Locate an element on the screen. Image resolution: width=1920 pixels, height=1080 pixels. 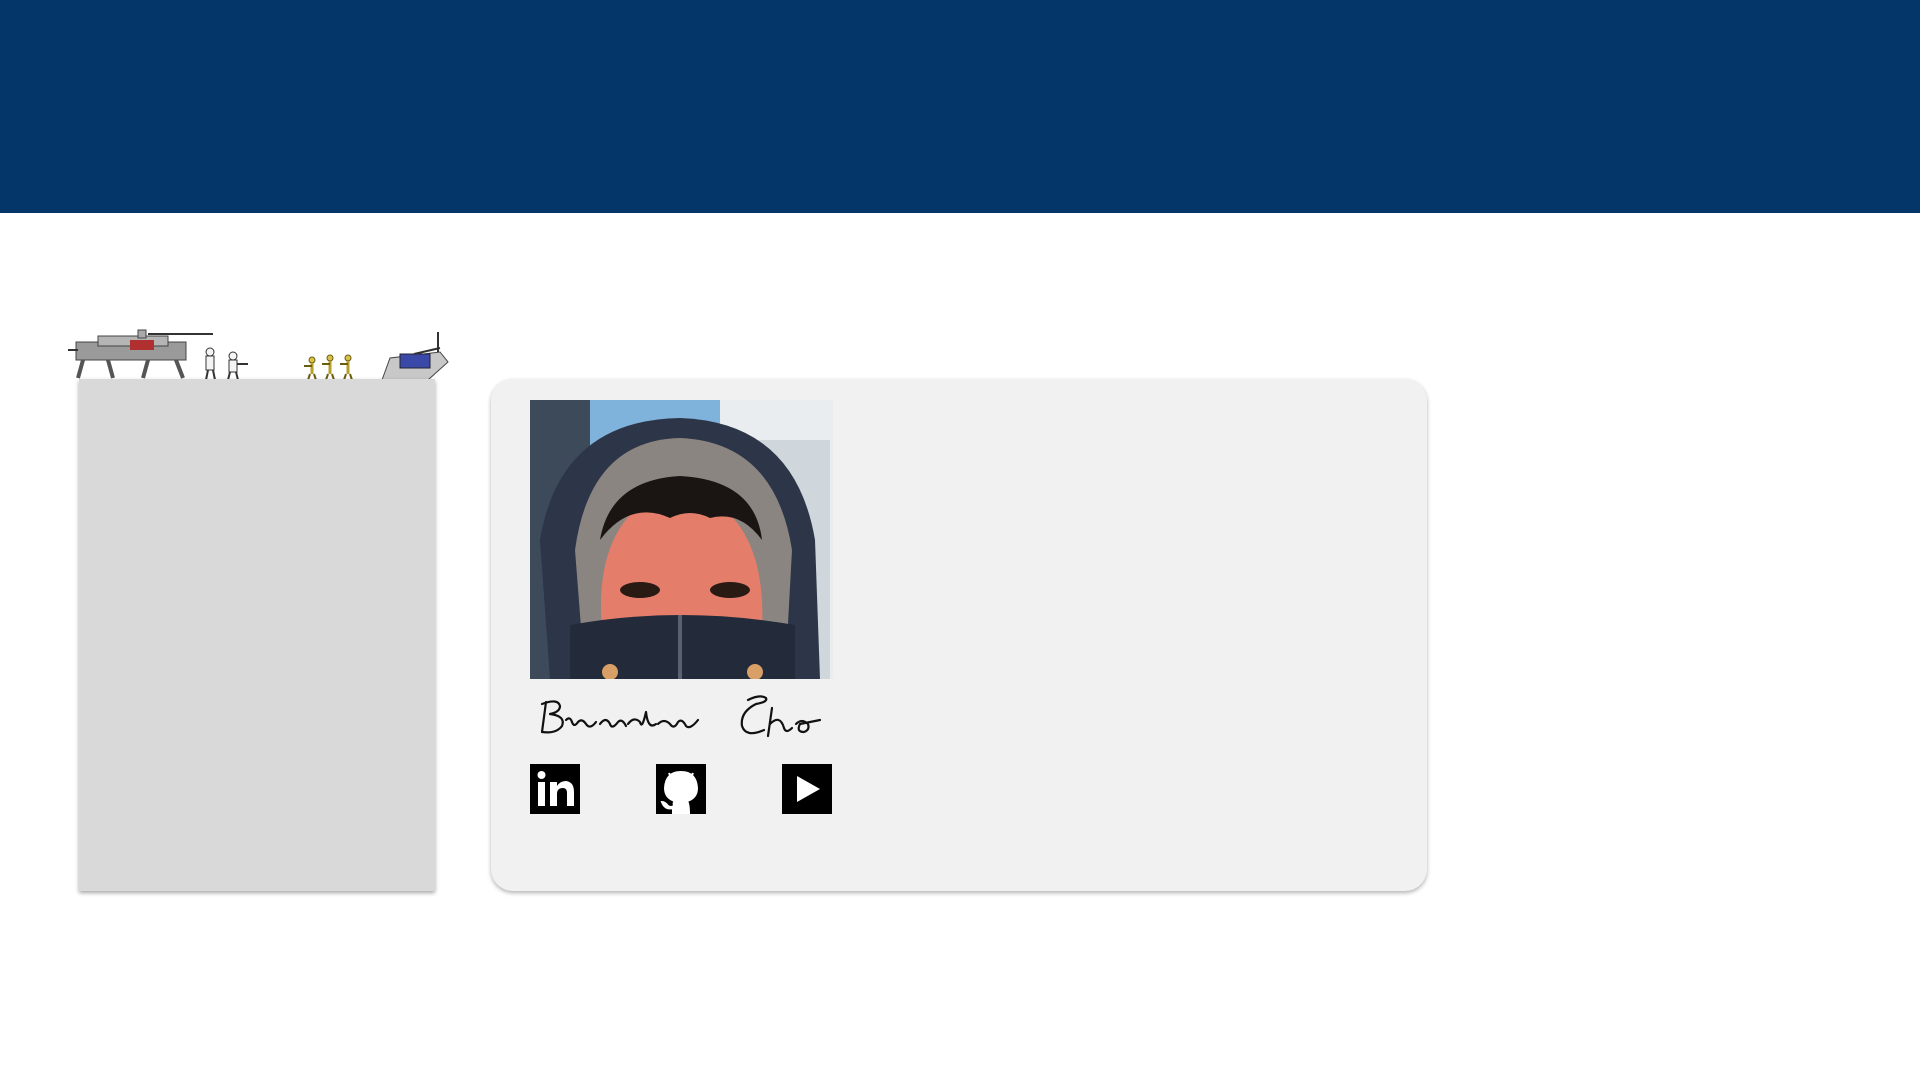
gunship-icon is located at coordinates (415, 356).